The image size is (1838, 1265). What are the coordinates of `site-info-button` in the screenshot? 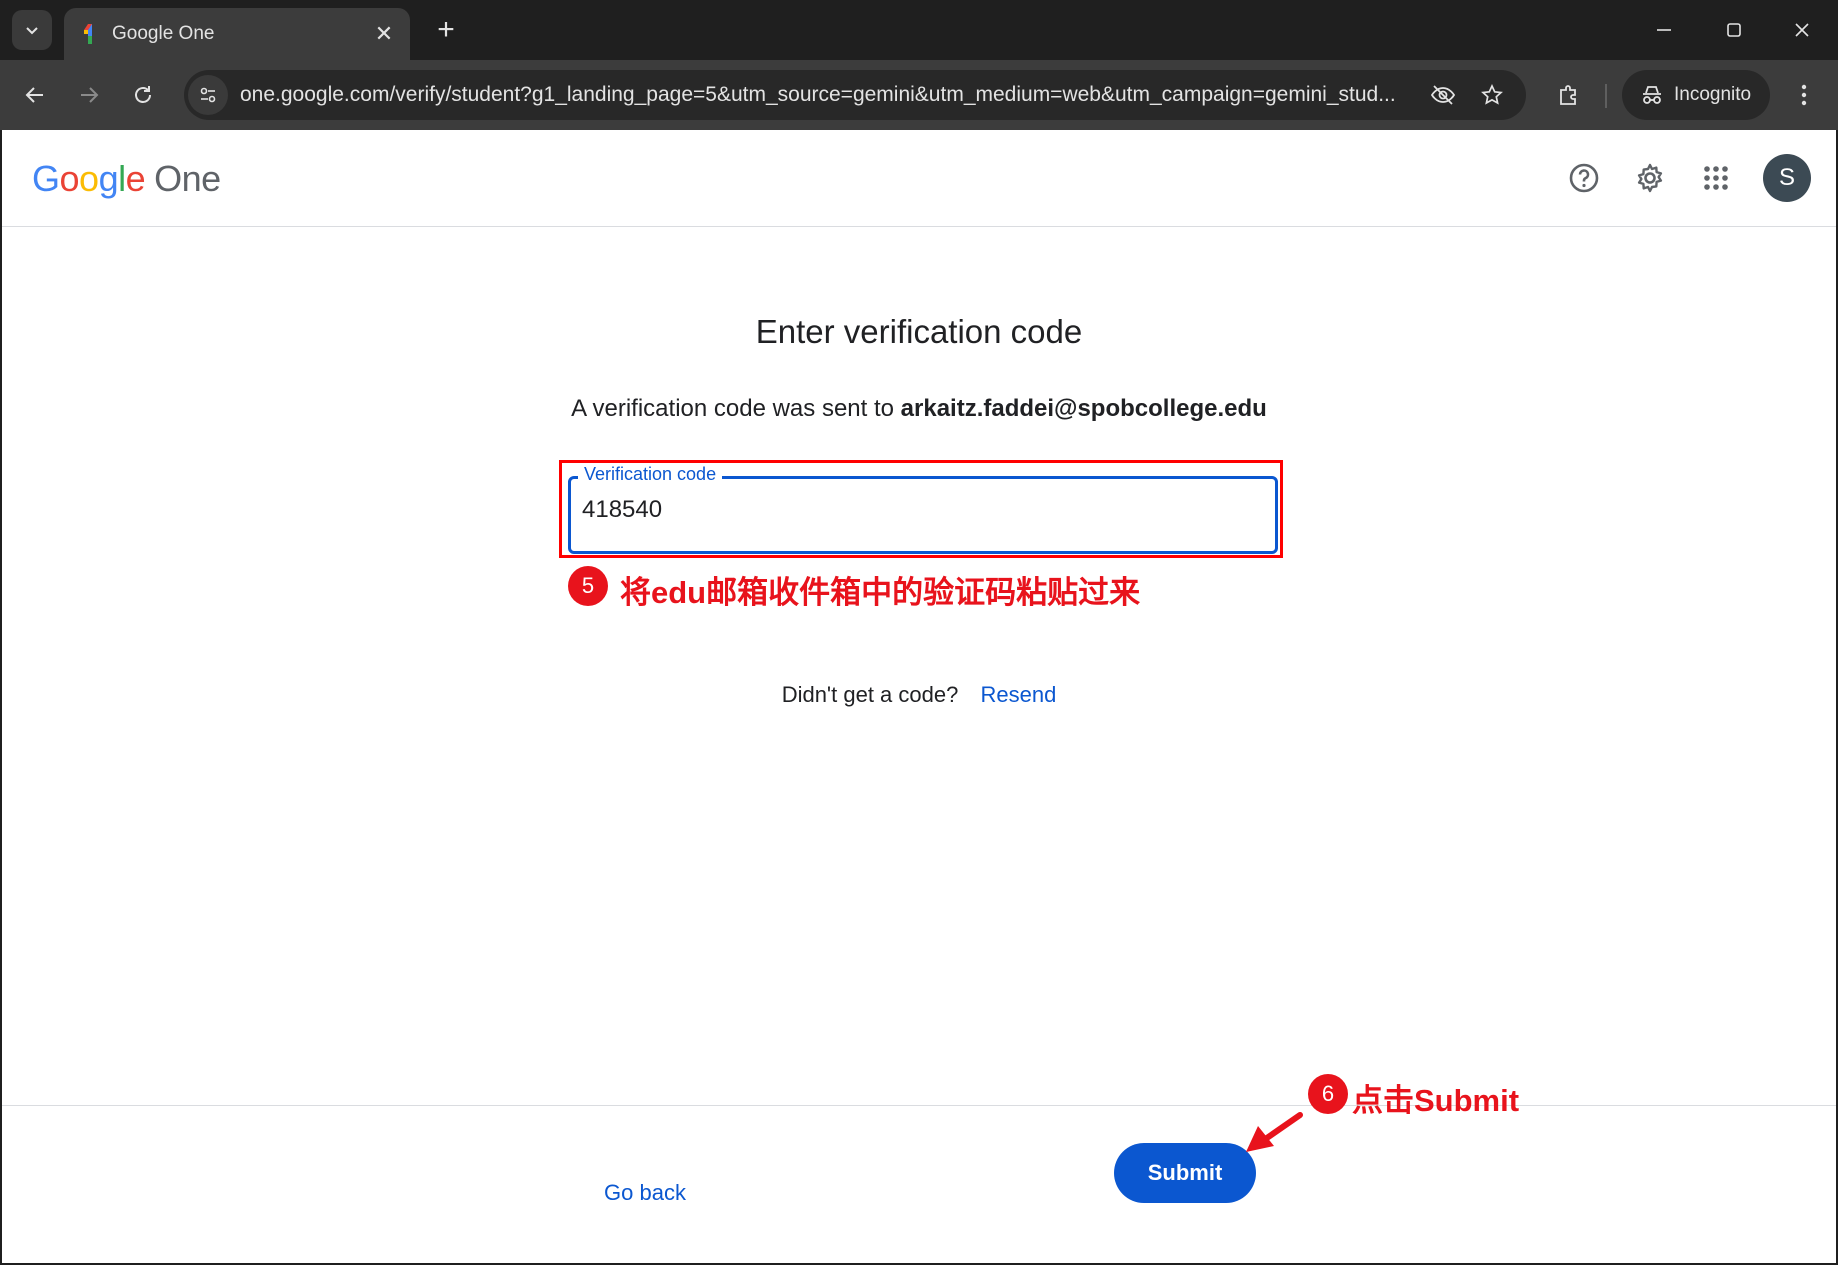 It's located at (208, 95).